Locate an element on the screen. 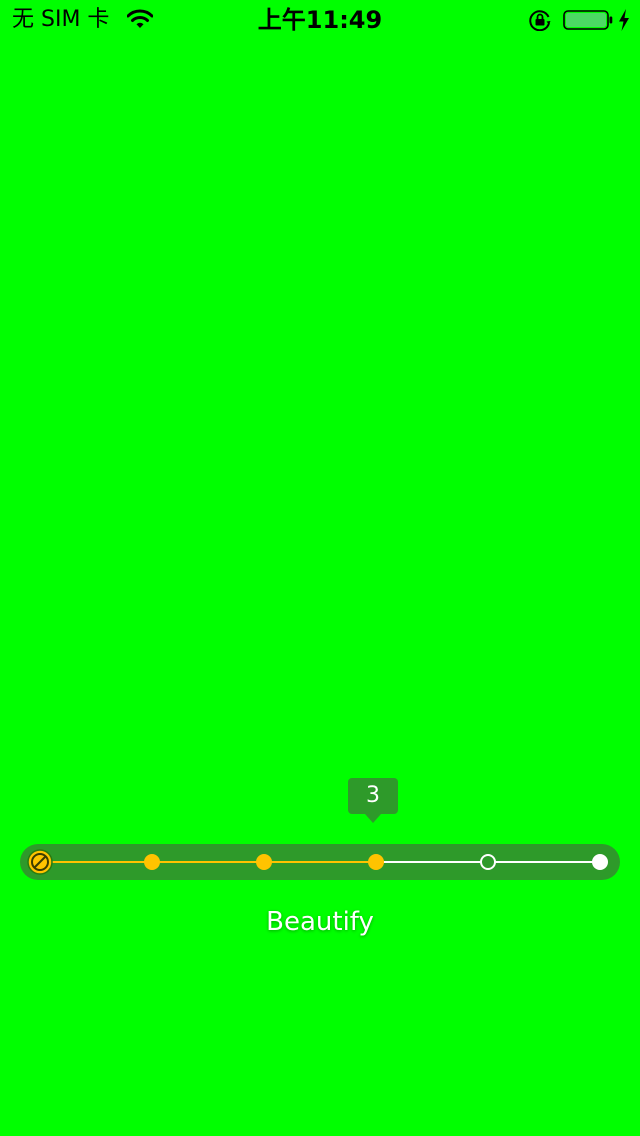 The height and width of the screenshot is (1136, 640). slider-value-bubble: 3 is located at coordinates (373, 800).